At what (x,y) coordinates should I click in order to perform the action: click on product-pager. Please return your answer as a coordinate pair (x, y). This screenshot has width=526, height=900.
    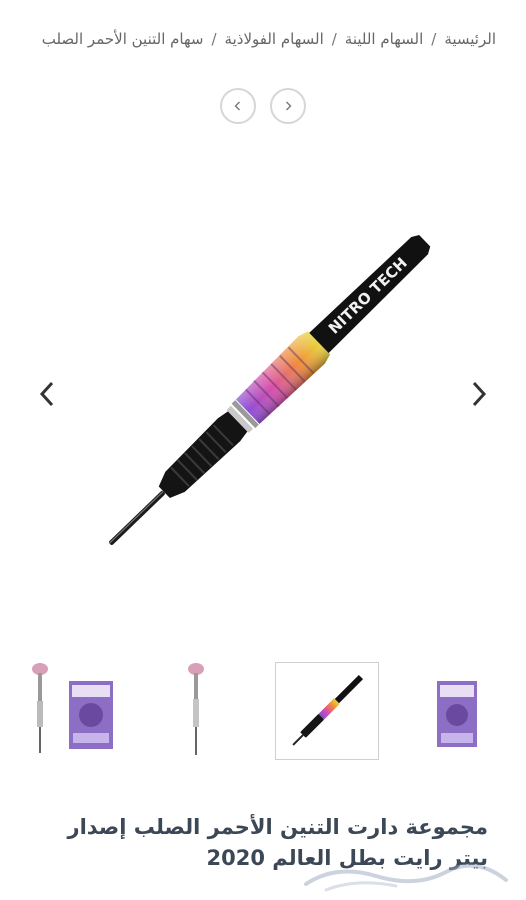
    Looking at the image, I should click on (263, 106).